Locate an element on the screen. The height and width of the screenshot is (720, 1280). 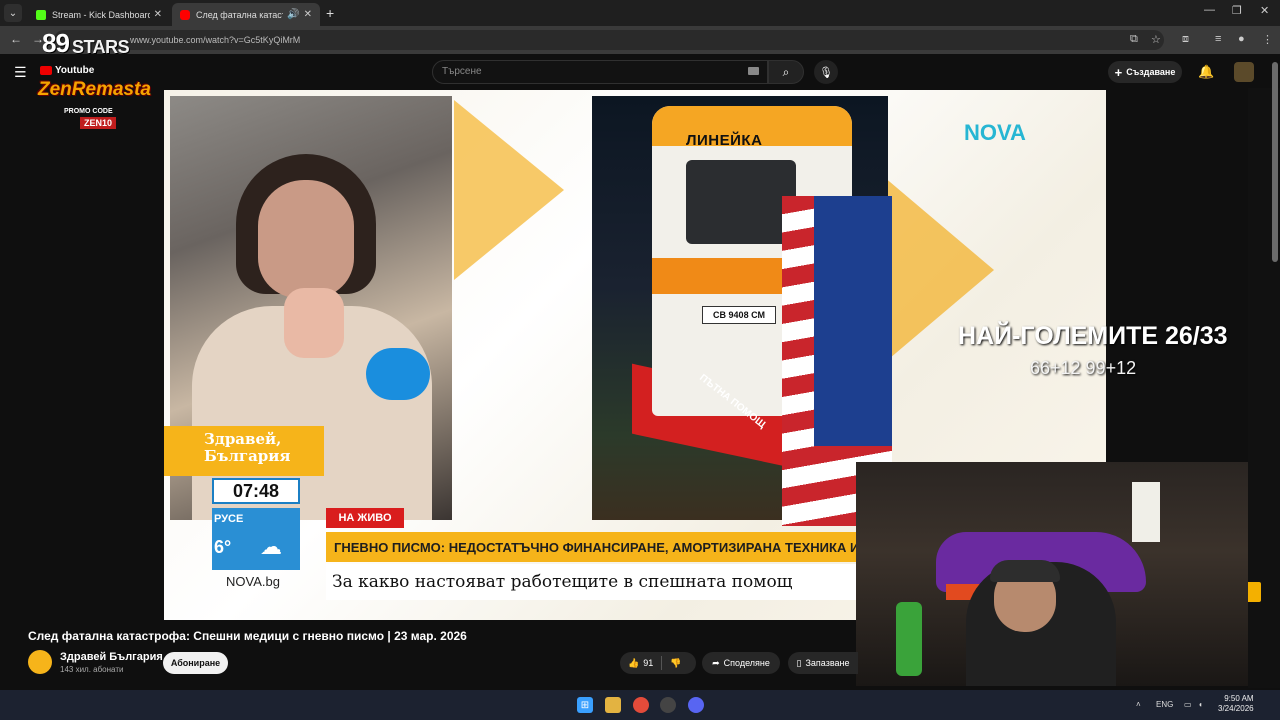
woman-scarf is located at coordinates (314, 323).